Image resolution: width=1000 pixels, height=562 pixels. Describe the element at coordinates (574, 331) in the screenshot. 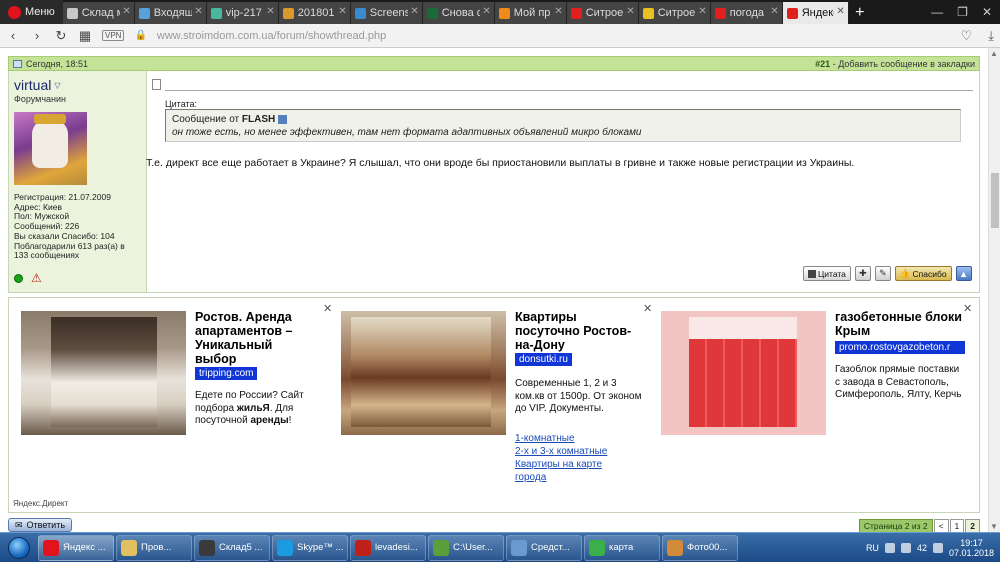

I see `ad-title: Квартиры посуточно Ростов-на-Дону` at that location.